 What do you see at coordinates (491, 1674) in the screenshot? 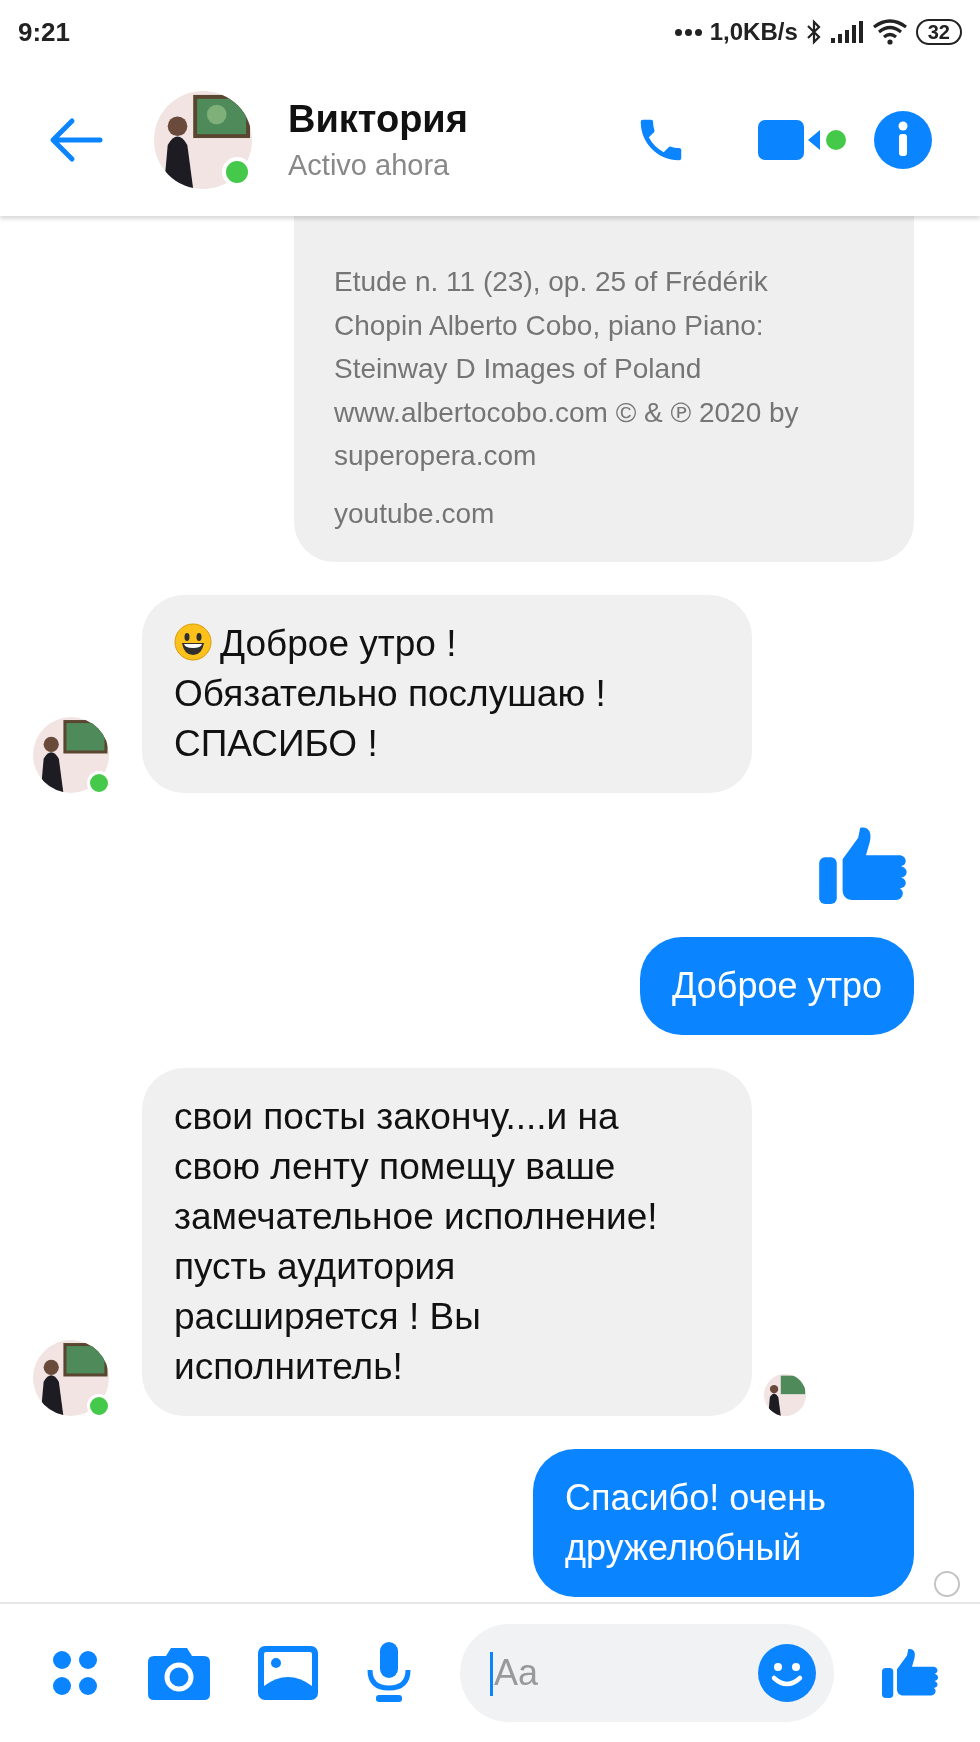
I see `text-cursor` at bounding box center [491, 1674].